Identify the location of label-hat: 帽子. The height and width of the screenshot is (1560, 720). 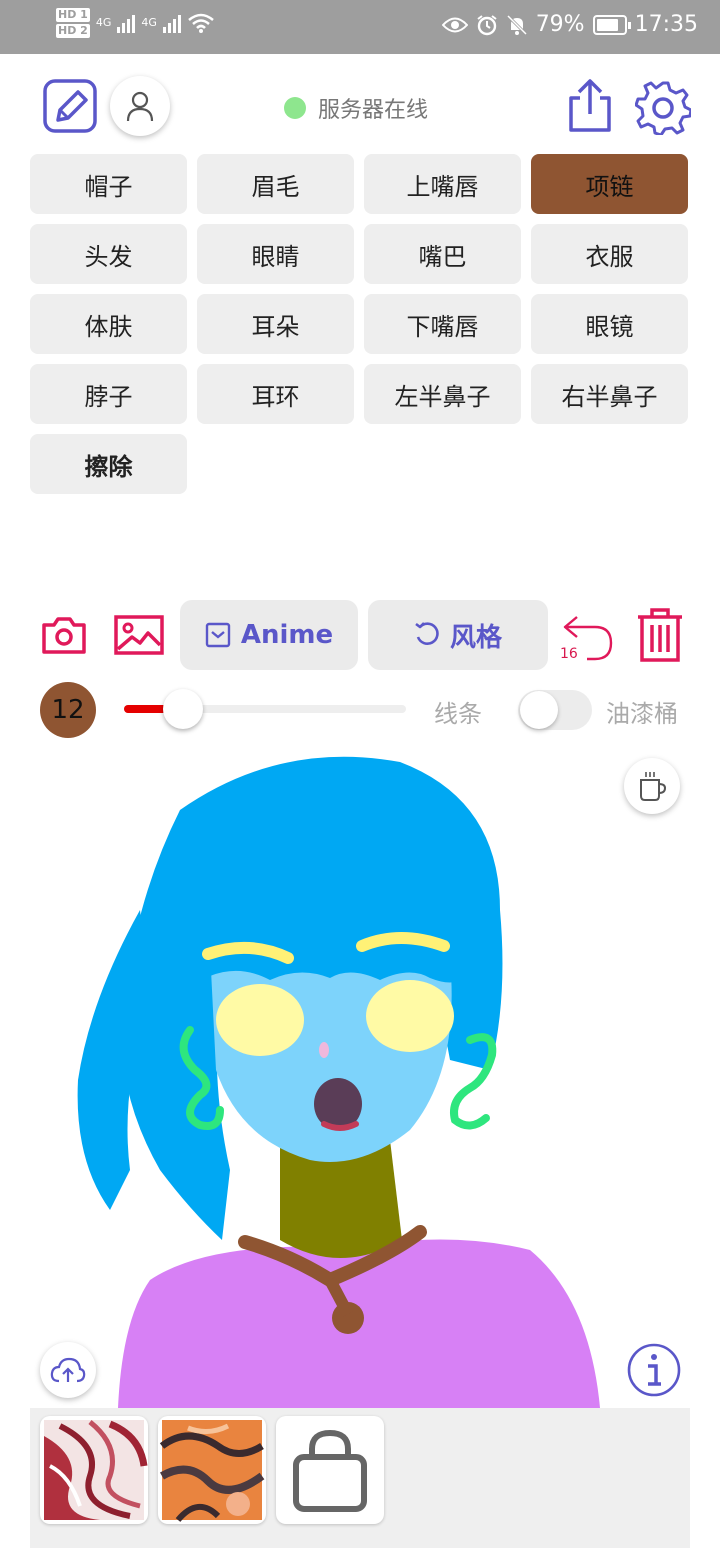
(108, 184).